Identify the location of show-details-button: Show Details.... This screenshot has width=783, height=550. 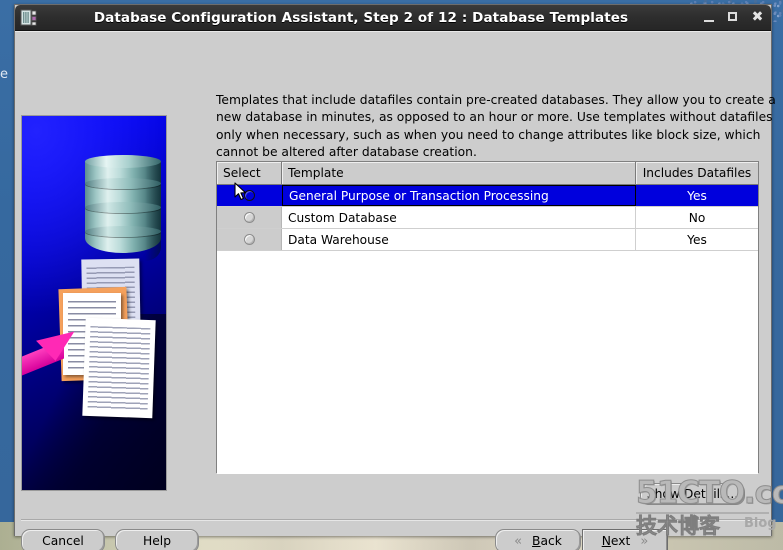
(692, 494).